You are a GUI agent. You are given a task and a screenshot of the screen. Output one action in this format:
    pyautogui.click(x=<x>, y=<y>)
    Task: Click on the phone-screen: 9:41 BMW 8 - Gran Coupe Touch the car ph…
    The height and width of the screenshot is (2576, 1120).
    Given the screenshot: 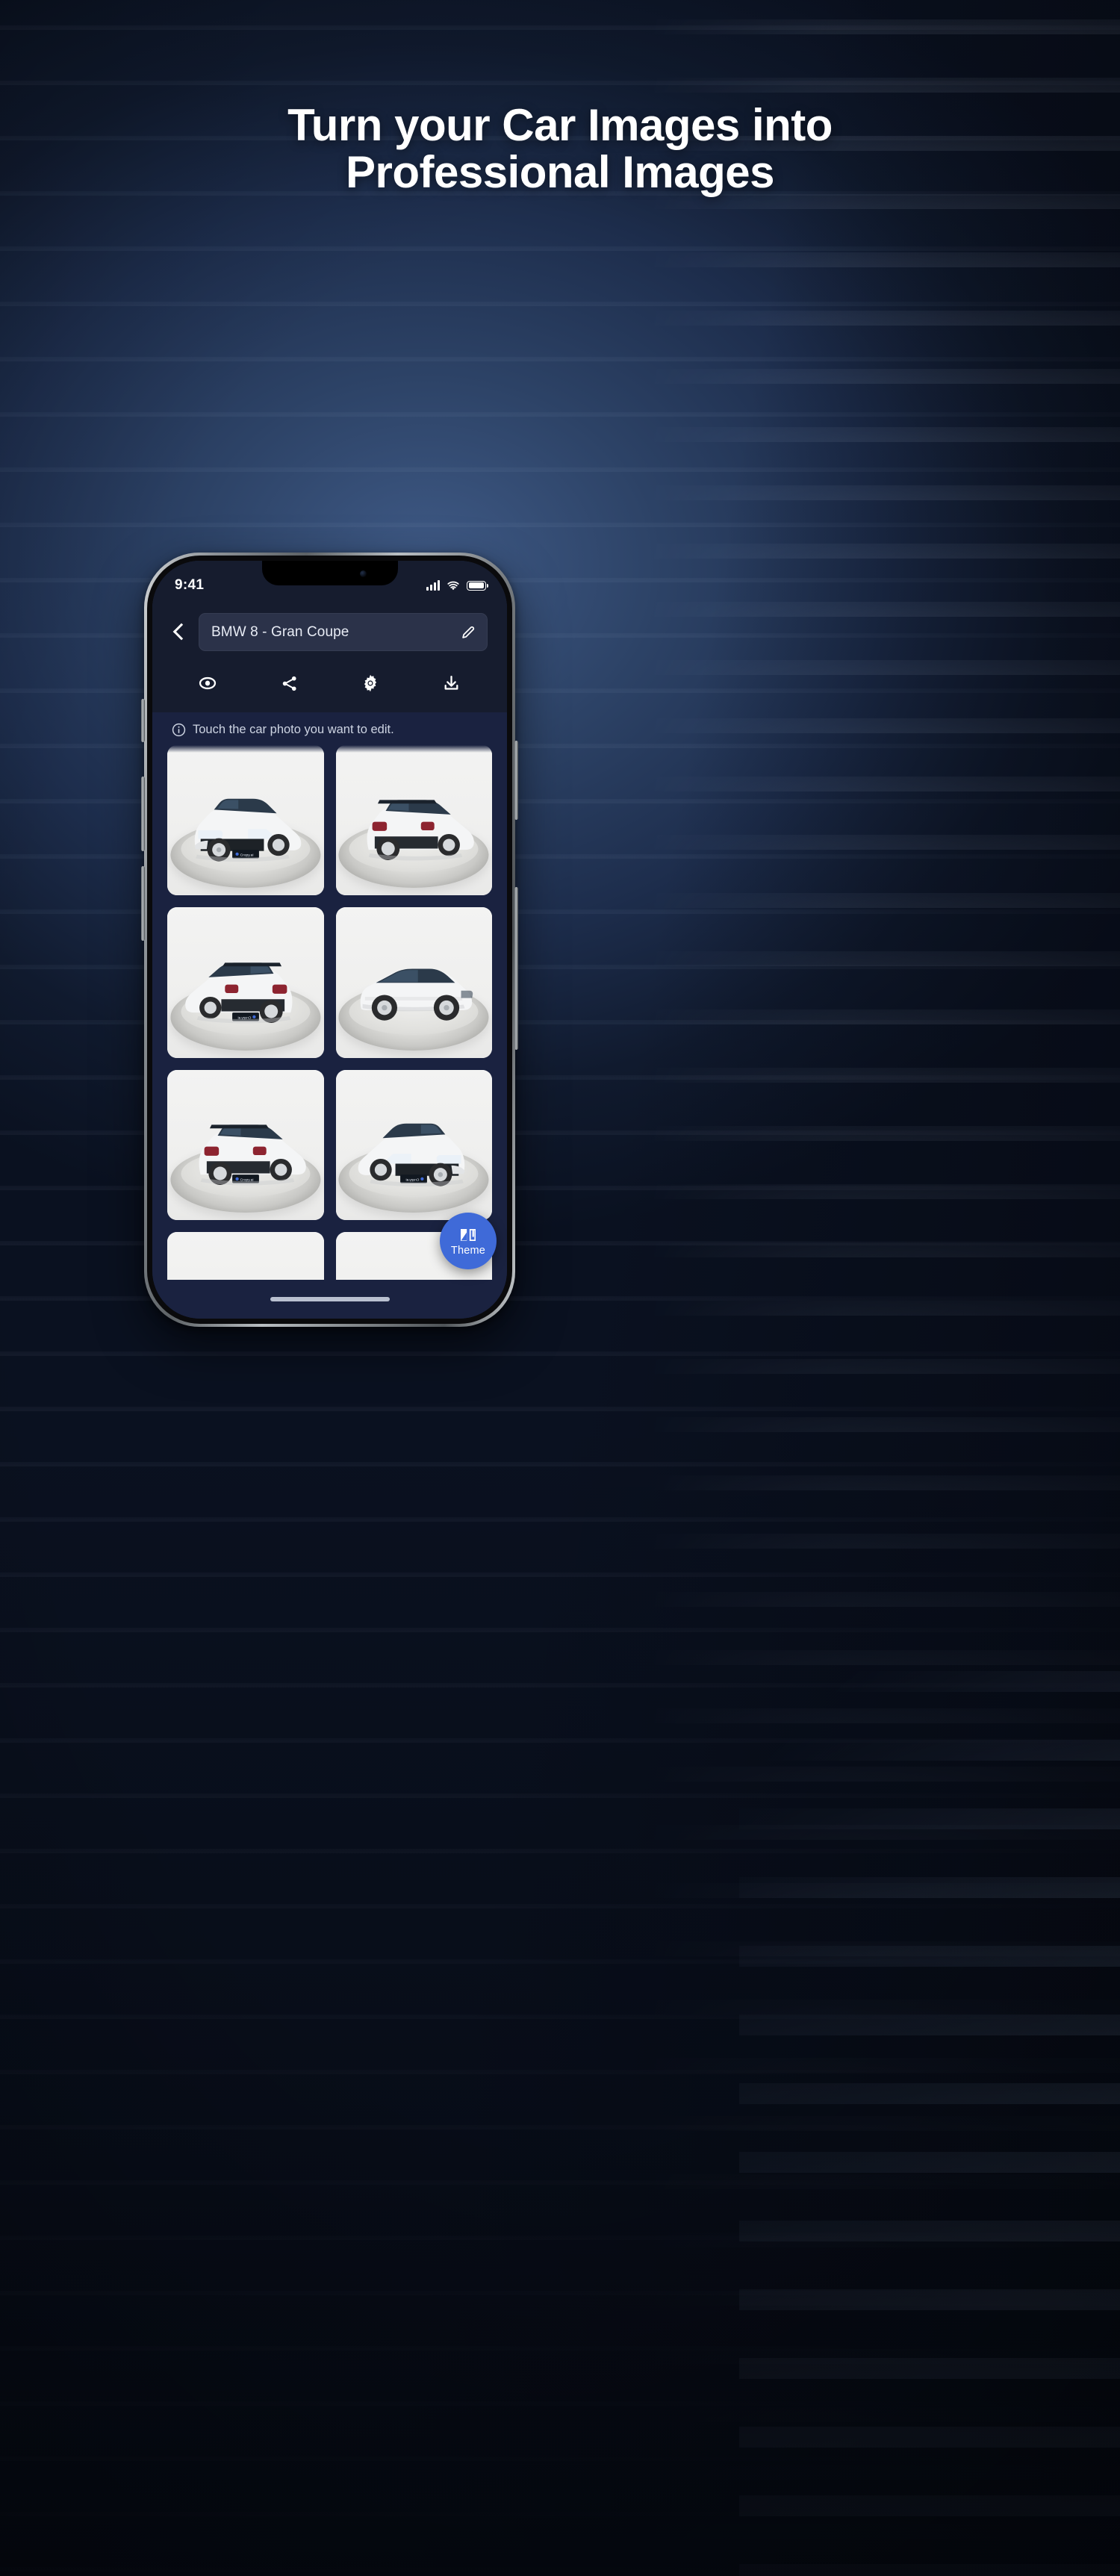 What is the action you would take?
    pyautogui.click(x=329, y=940)
    